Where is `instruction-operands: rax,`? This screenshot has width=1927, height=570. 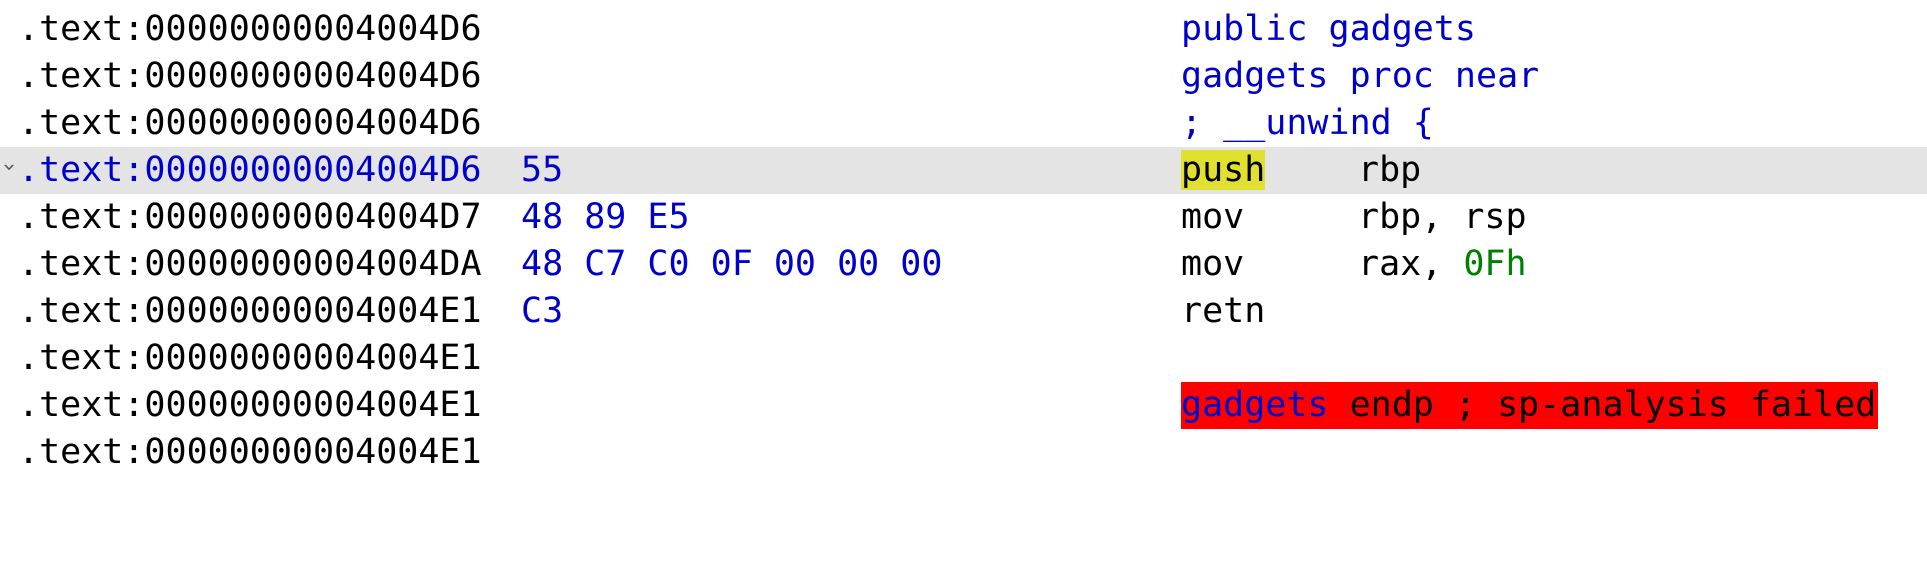
instruction-operands: rax, is located at coordinates (1411, 264).